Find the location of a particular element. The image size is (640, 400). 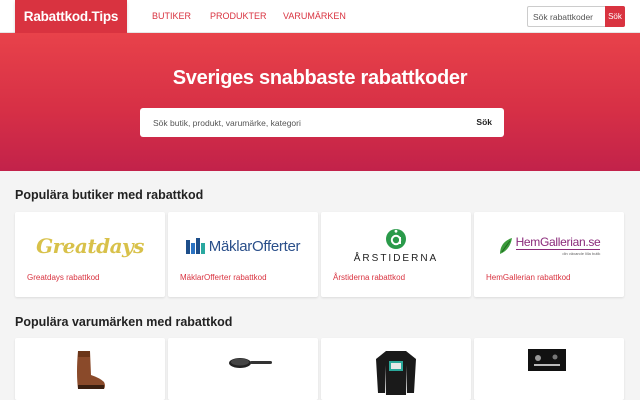

store-link-arstiderna: Årstiderna rabattkod is located at coordinates (369, 277).